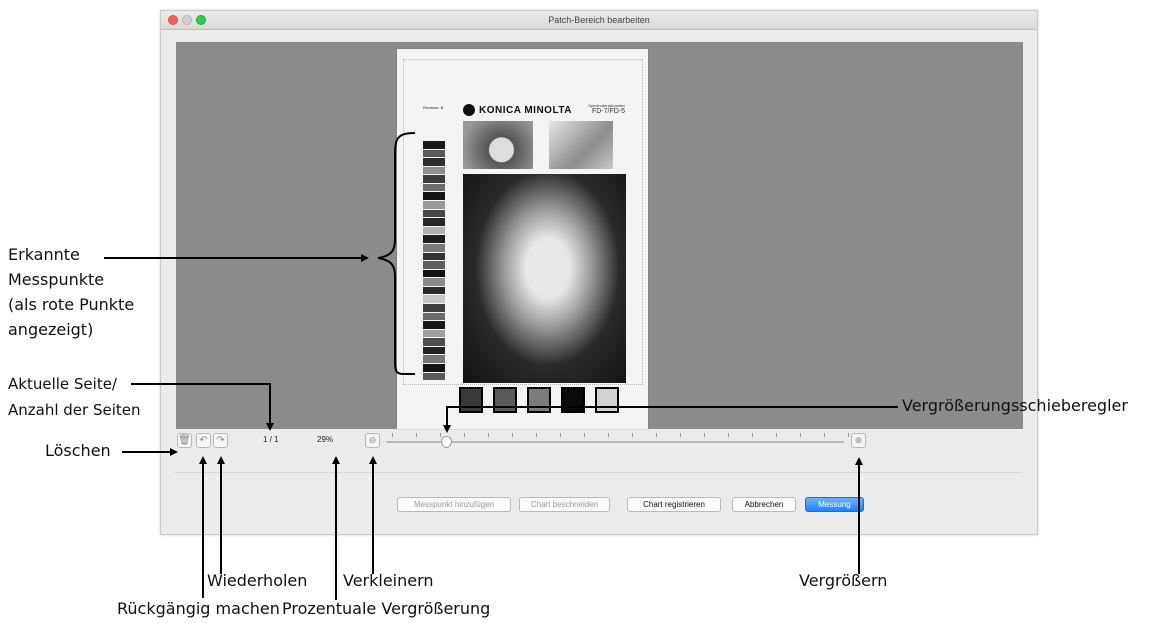 The width and height of the screenshot is (1153, 623). Describe the element at coordinates (396, 254) in the screenshot. I see `brace-bracket` at that location.